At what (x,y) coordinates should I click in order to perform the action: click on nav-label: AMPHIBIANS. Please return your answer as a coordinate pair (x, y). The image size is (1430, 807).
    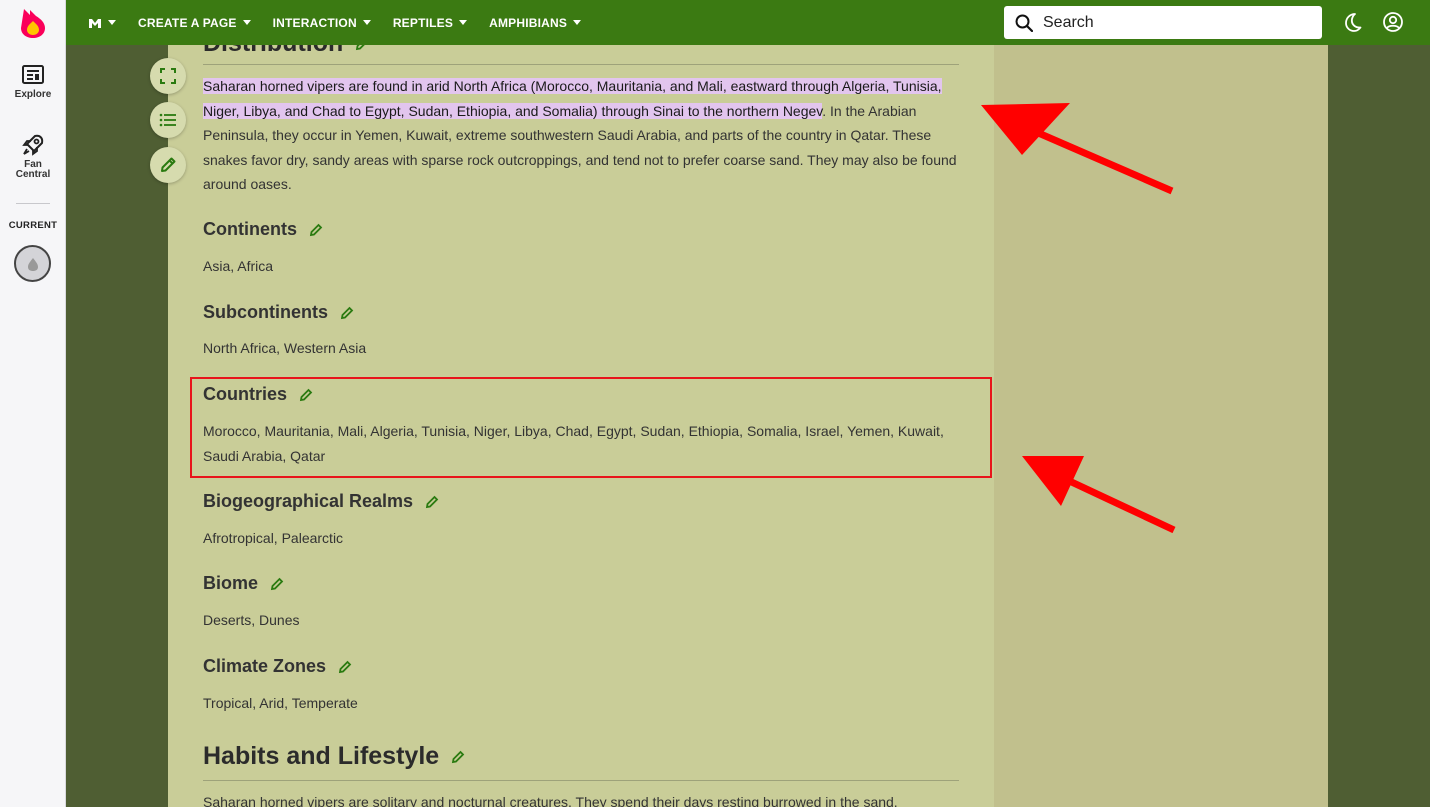
    Looking at the image, I should click on (528, 22).